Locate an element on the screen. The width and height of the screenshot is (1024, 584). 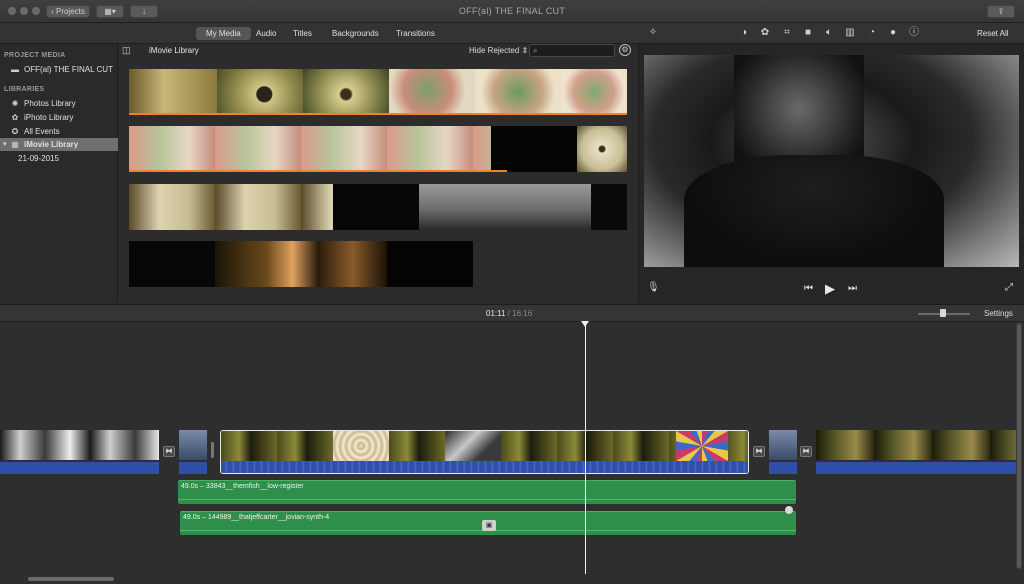
hide-rejected-select: Hide Rejected ⇕ is located at coordinates (498, 50).